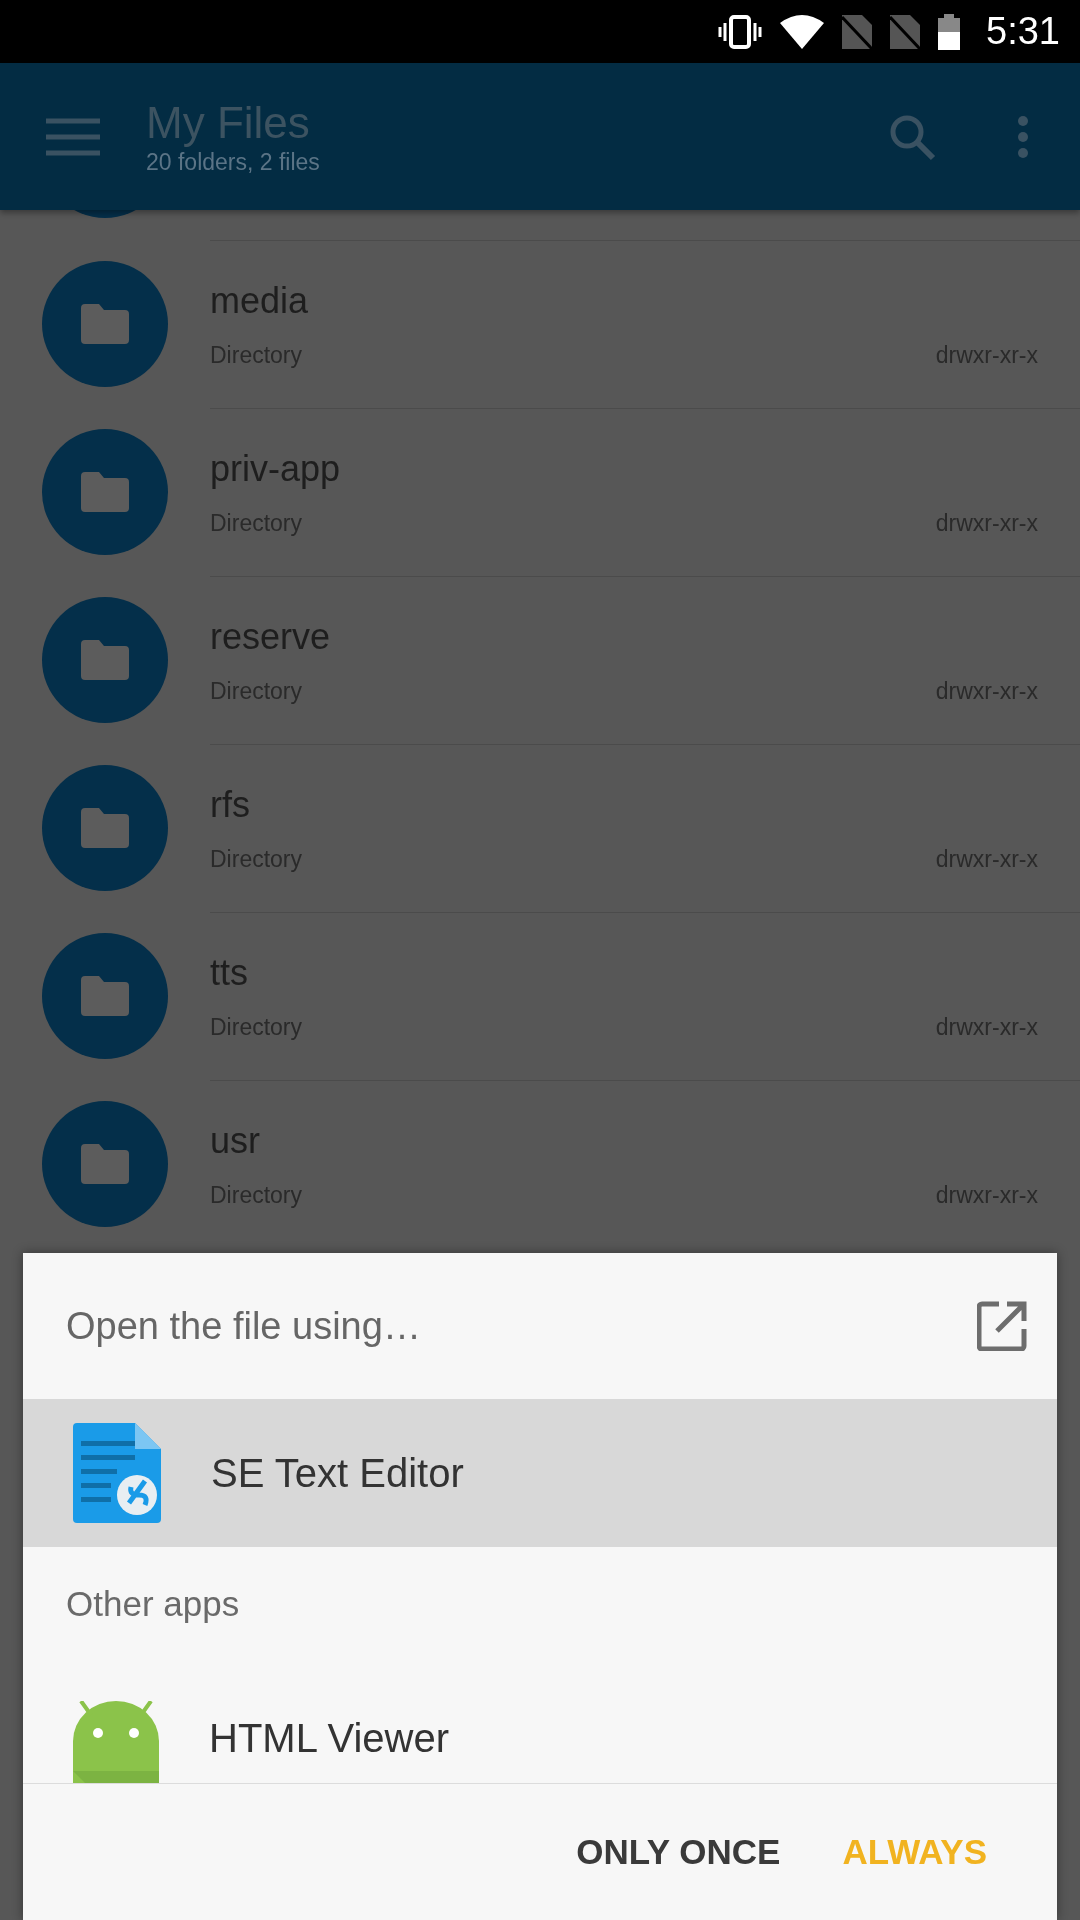 This screenshot has width=1080, height=1920. What do you see at coordinates (233, 162) in the screenshot?
I see `folder-count: 20 folders, 2 files` at bounding box center [233, 162].